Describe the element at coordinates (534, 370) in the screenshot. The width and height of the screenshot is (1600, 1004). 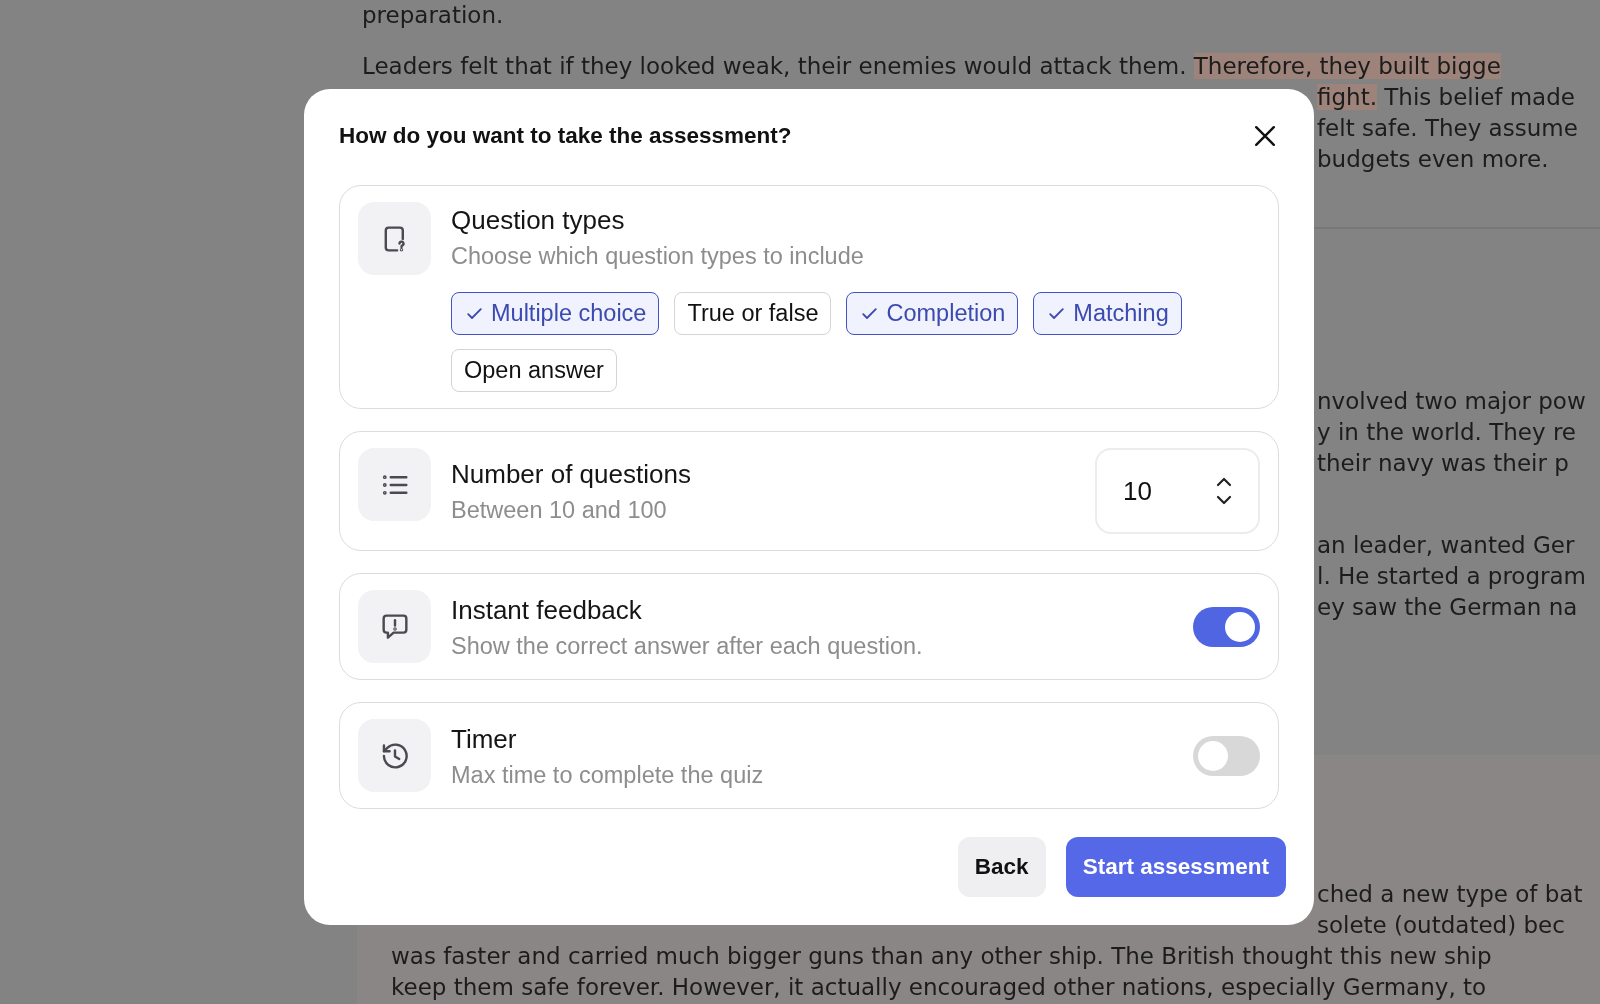
I see `question-type-chip: Open answer` at that location.